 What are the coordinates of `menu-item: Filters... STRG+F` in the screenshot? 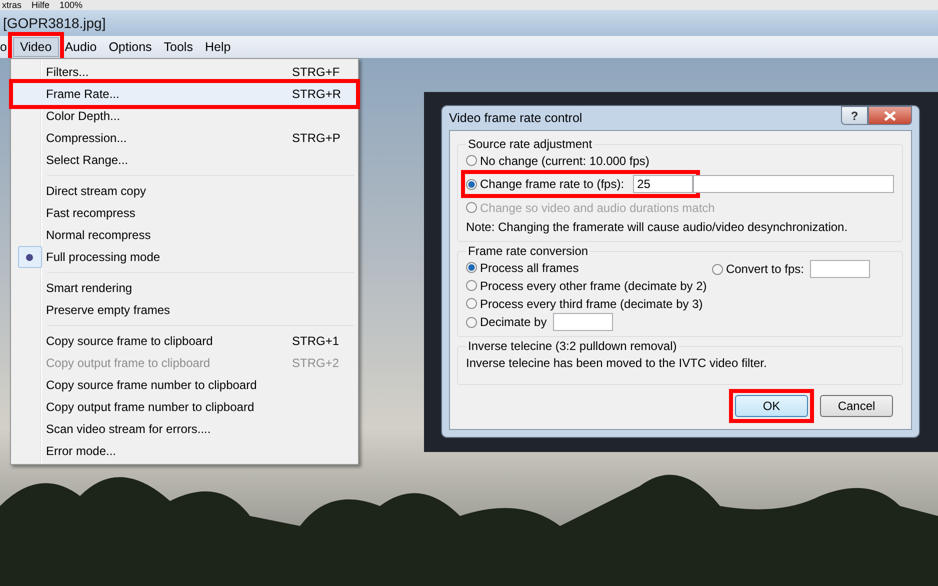 It's located at (184, 72).